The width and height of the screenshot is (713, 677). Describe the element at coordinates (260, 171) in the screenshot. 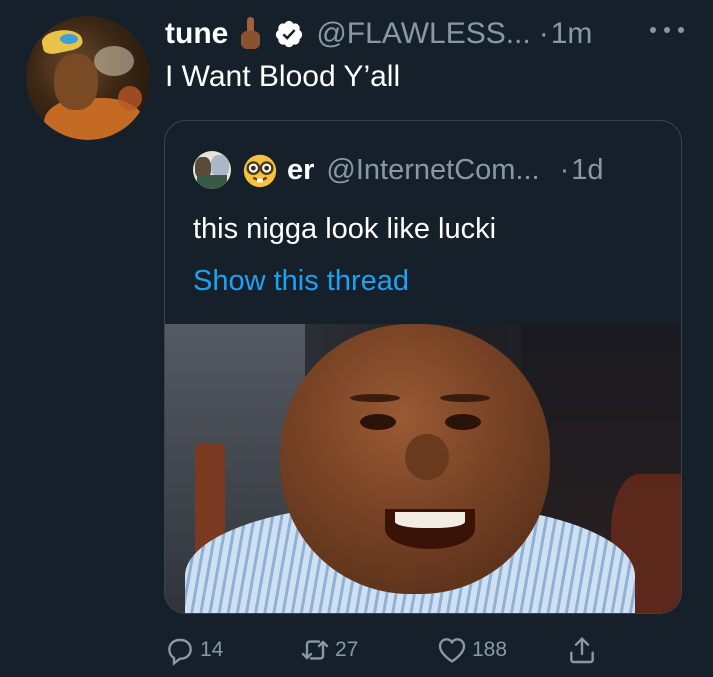

I see `nerd-face-emoji-icon` at that location.